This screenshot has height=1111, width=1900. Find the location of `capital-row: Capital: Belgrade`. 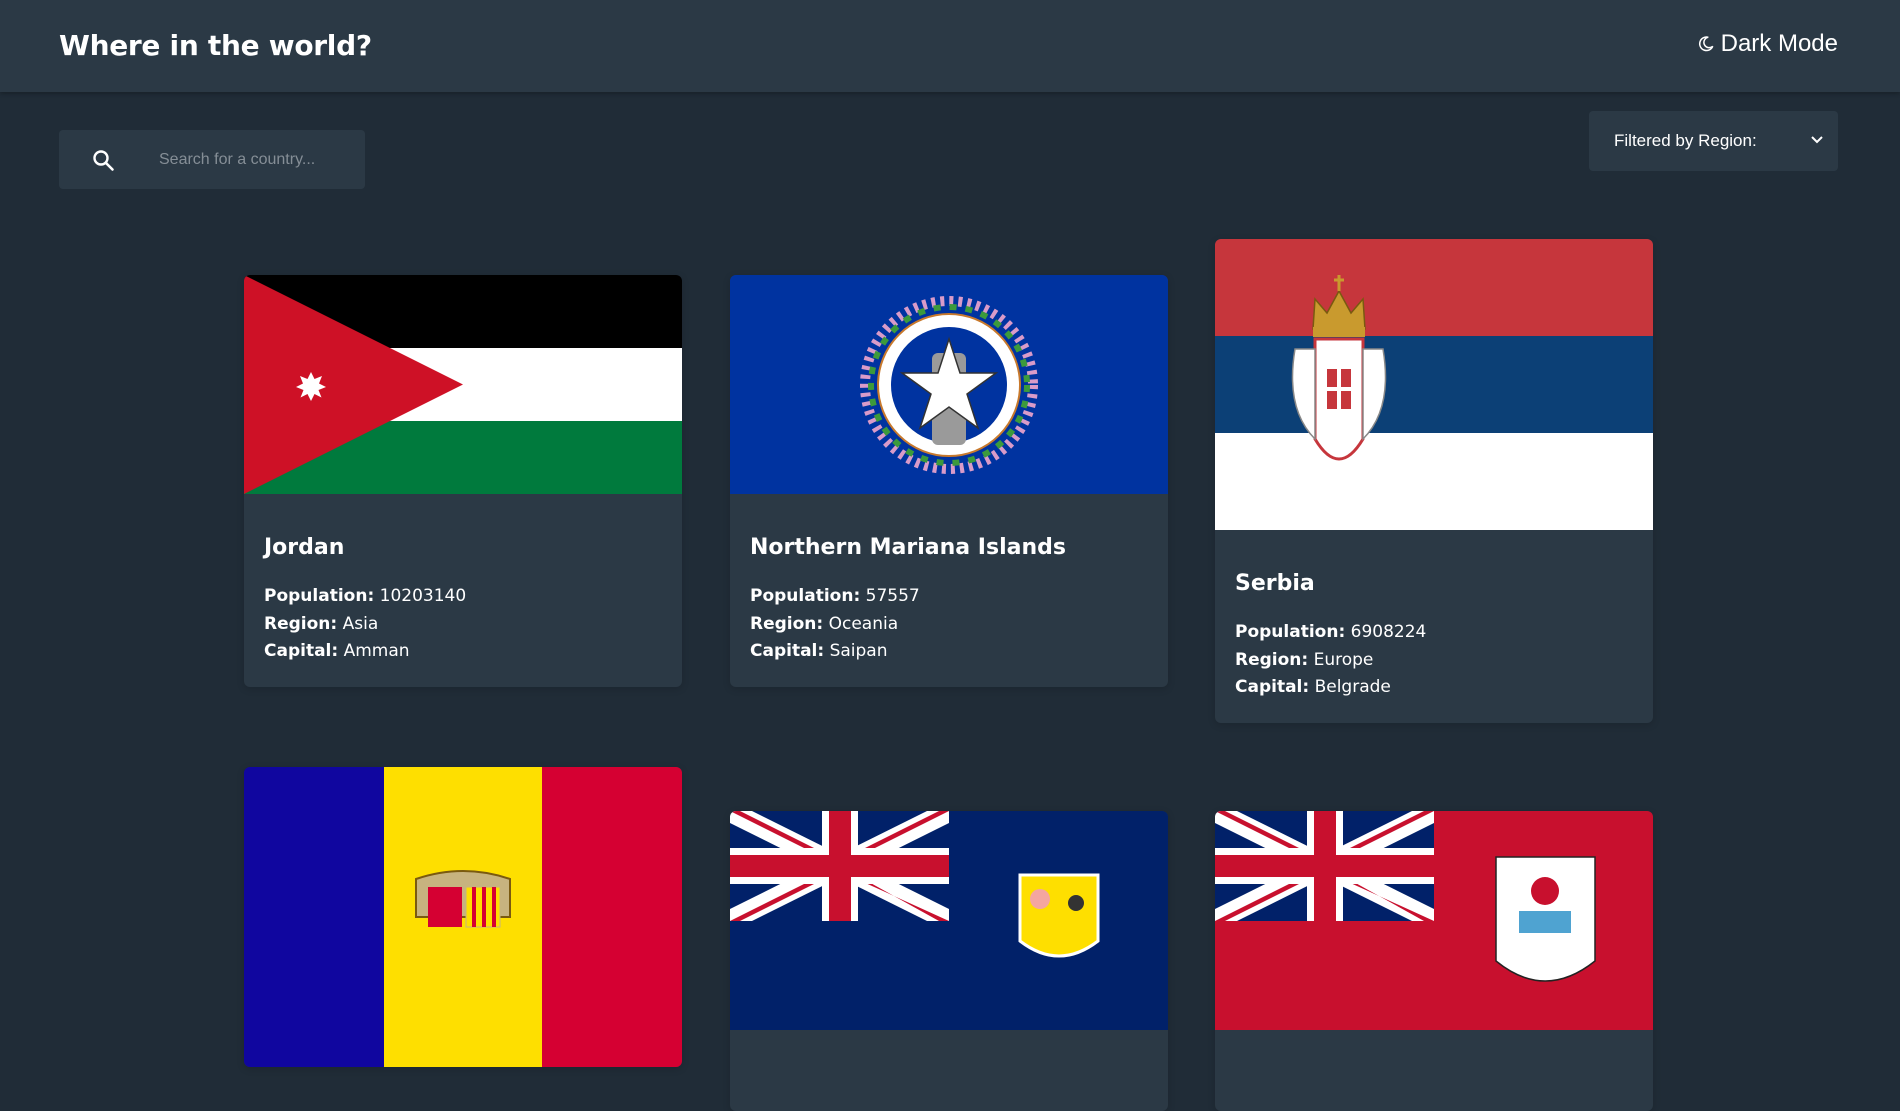

capital-row: Capital: Belgrade is located at coordinates (1313, 687).